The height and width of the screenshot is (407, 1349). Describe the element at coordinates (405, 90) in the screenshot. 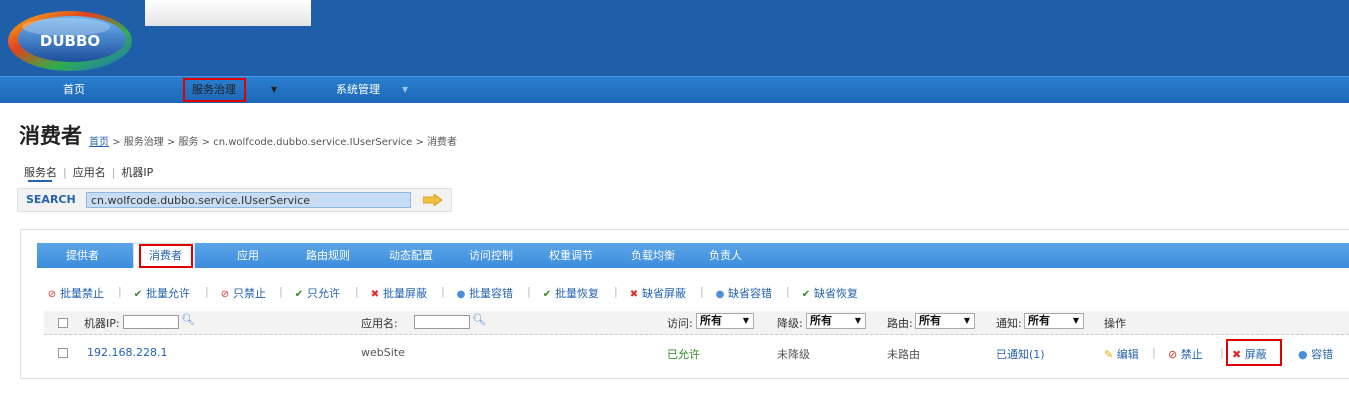

I see `nav-dropdown-icon-2: ▼` at that location.